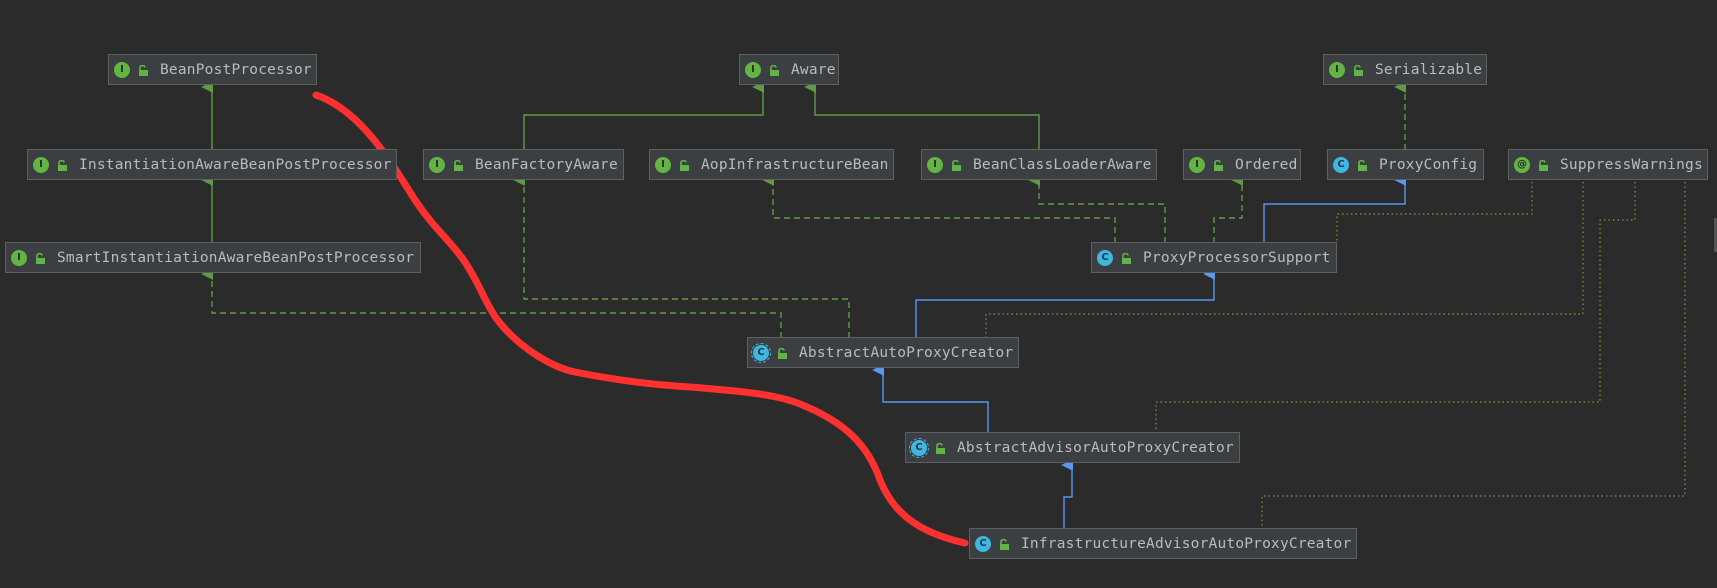 The image size is (1717, 588). Describe the element at coordinates (1065, 303) in the screenshot. I see `edge-aapc-pps` at that location.